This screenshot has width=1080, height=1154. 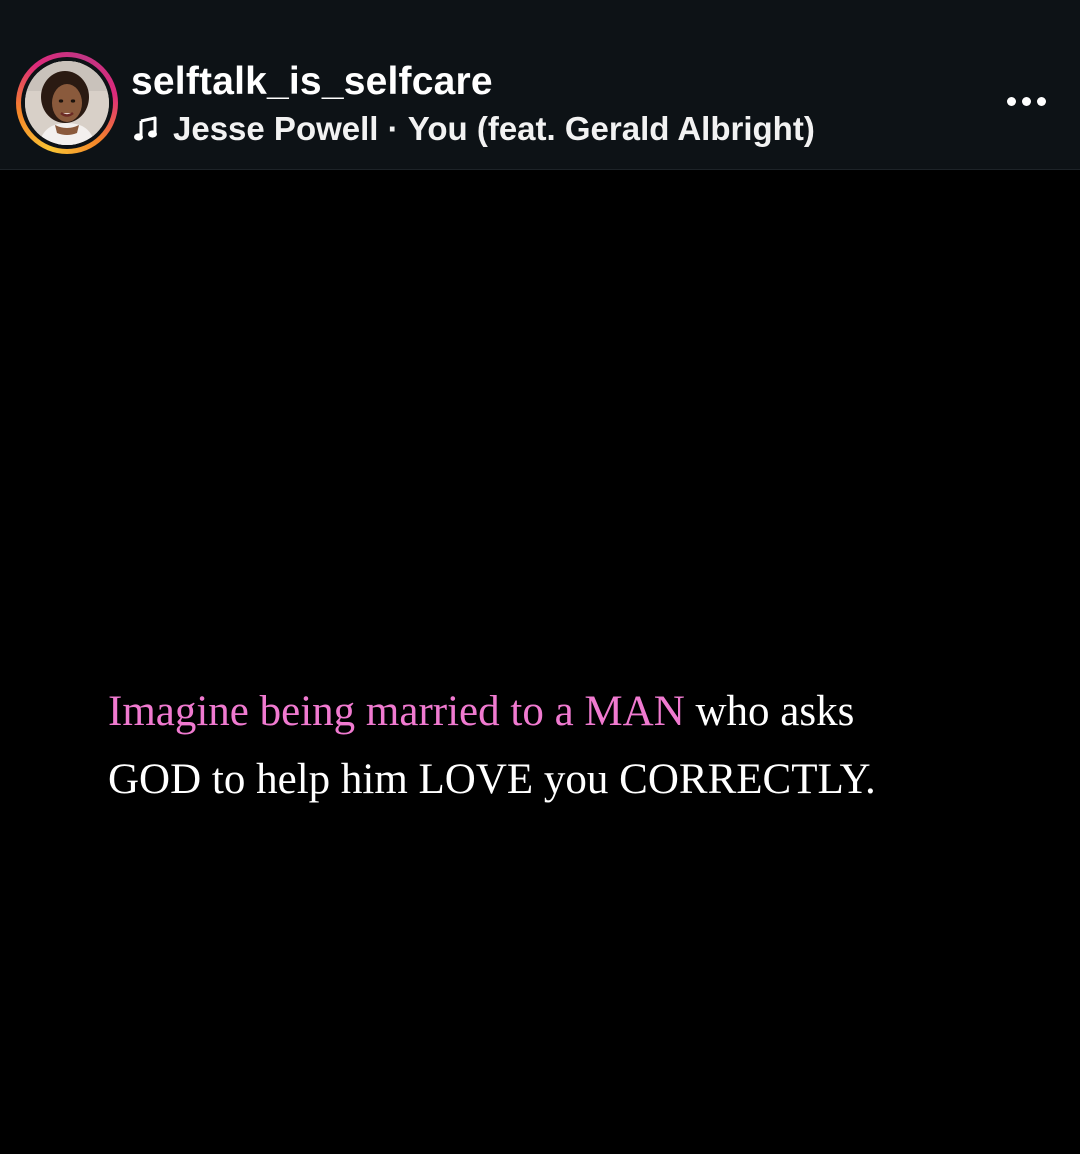 I want to click on caption-text: who asks, so click(x=769, y=711).